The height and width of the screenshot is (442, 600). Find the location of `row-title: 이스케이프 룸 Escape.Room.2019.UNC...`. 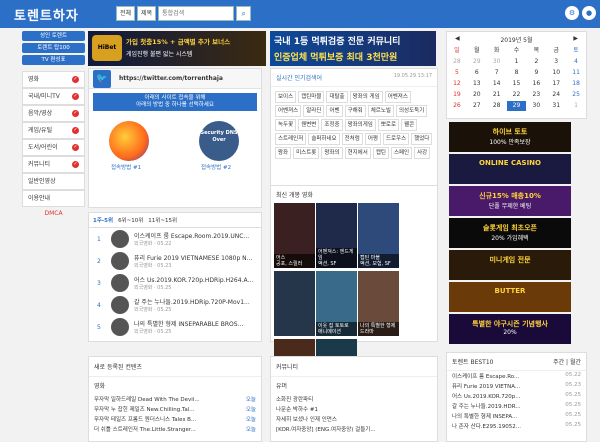

row-title: 이스케이프 룸 Escape.Room.2019.UNC... is located at coordinates (196, 235).